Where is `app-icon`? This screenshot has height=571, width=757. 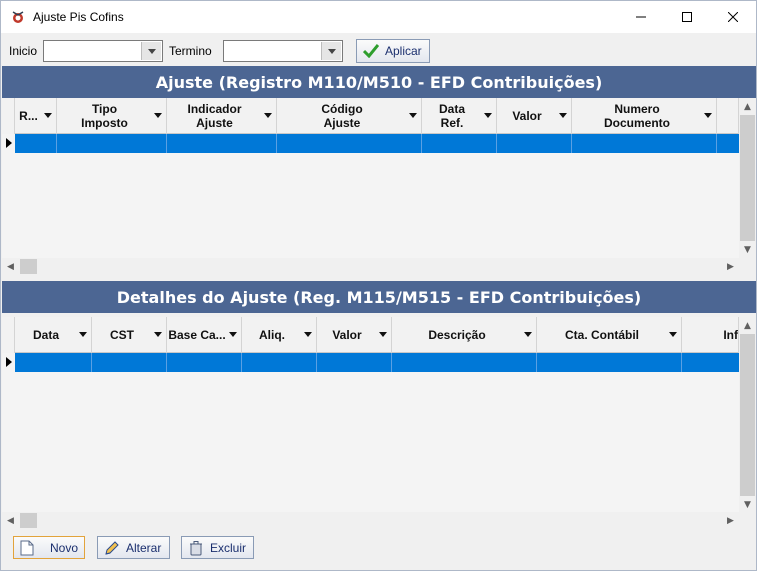 app-icon is located at coordinates (18, 17).